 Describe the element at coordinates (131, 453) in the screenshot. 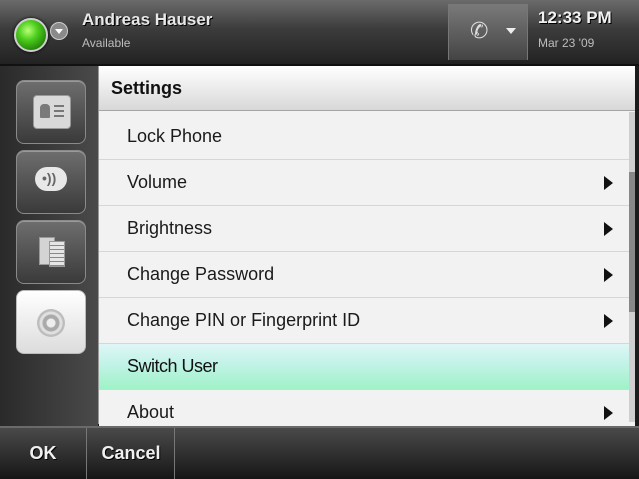

I see `cancel-button: Cancel` at that location.